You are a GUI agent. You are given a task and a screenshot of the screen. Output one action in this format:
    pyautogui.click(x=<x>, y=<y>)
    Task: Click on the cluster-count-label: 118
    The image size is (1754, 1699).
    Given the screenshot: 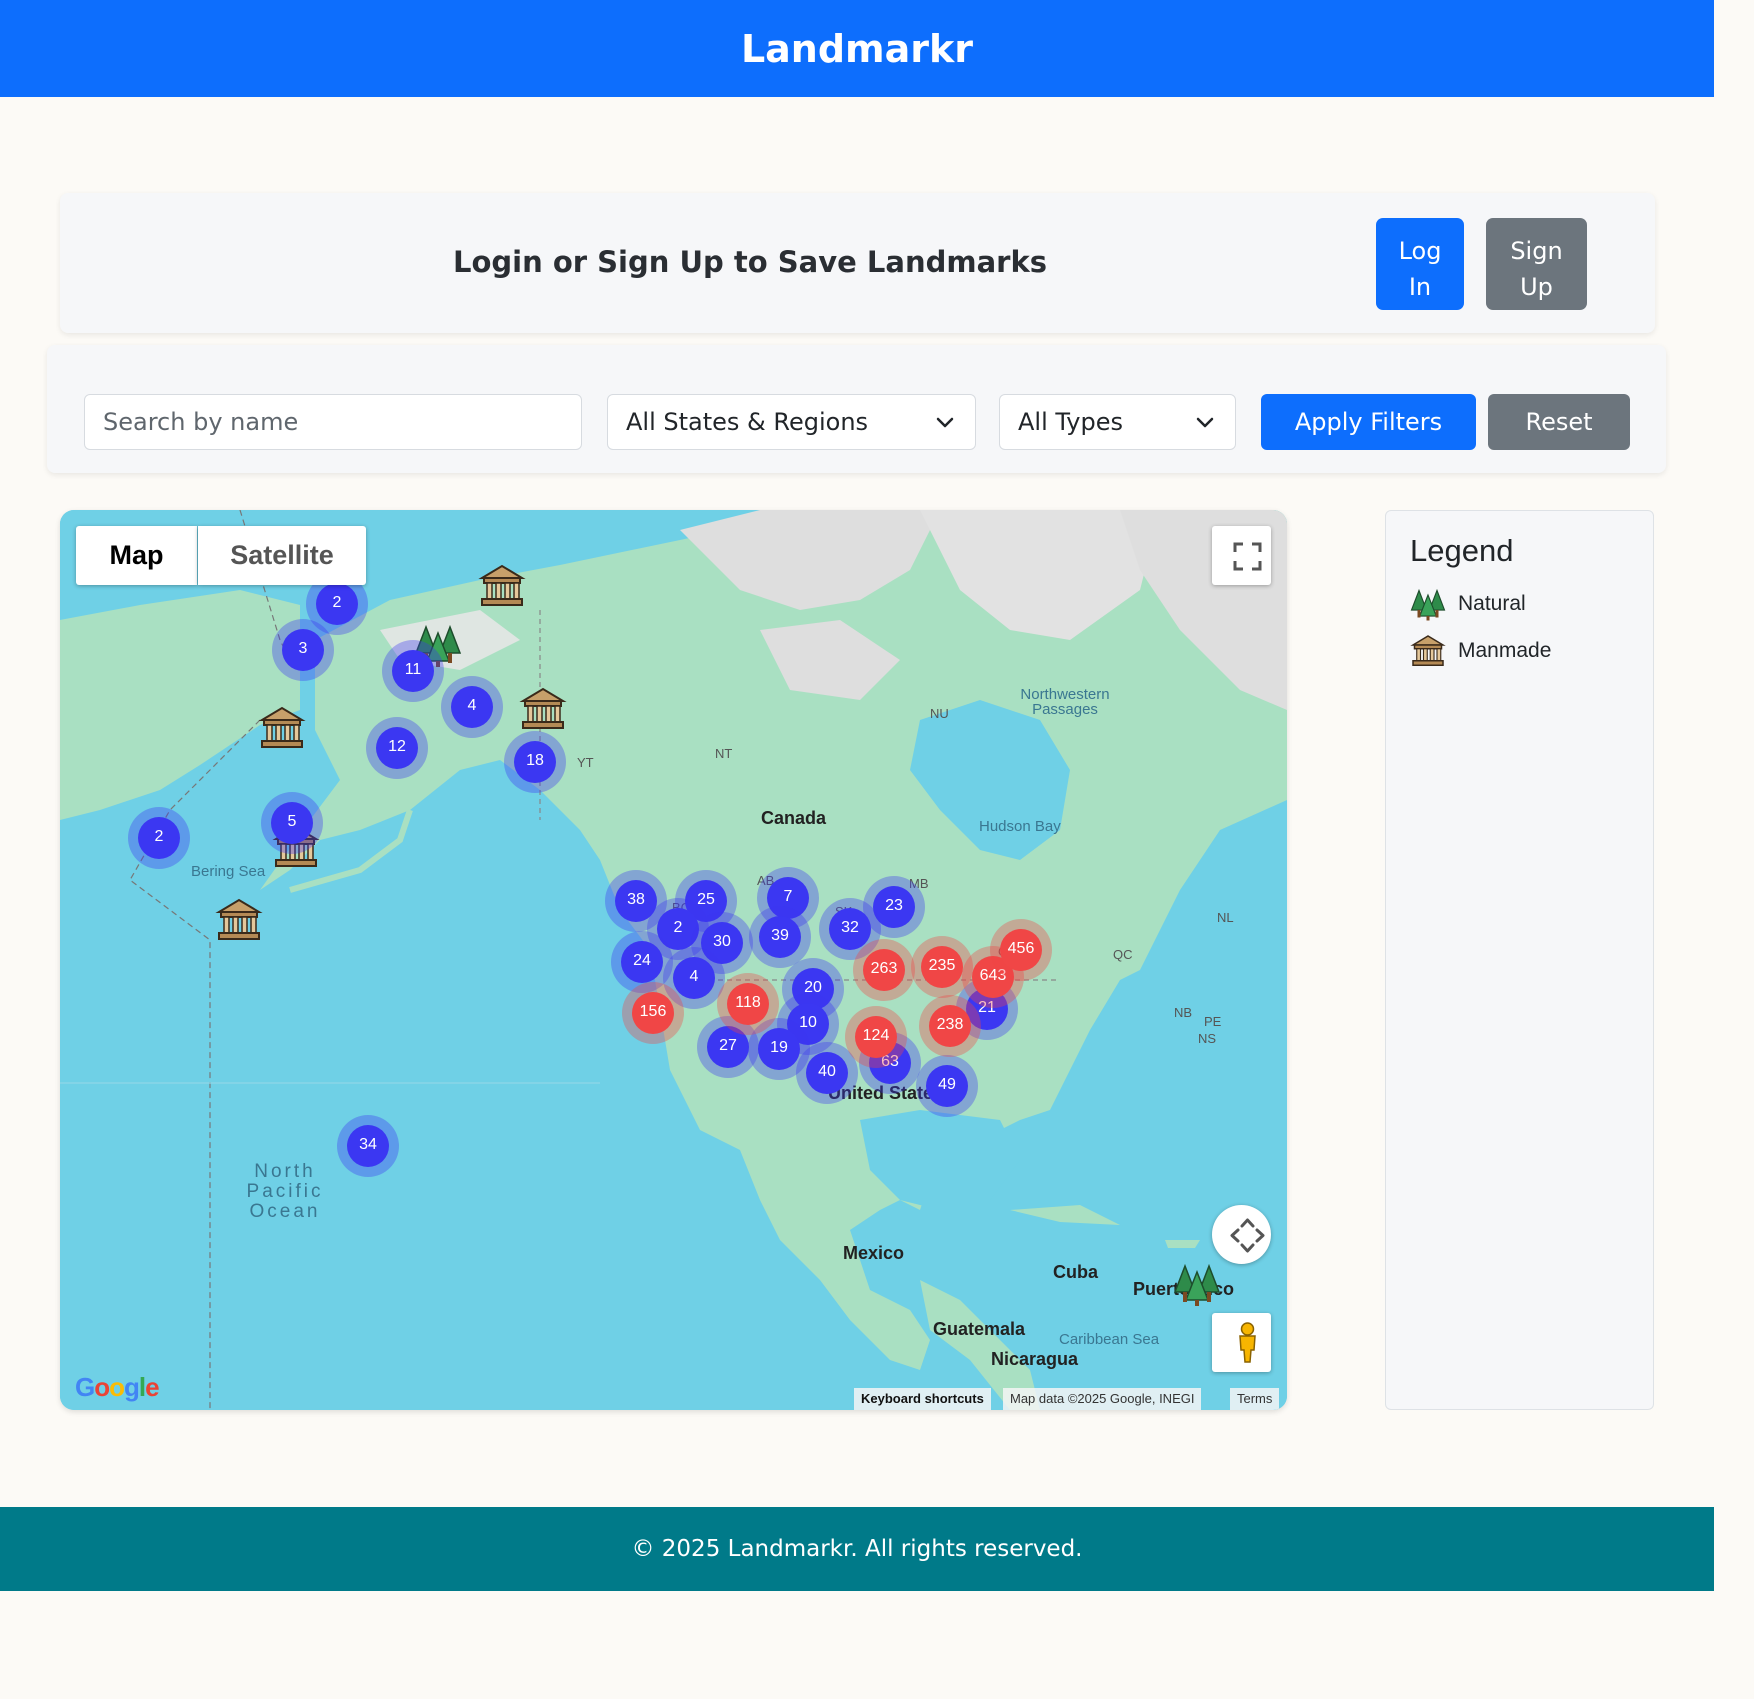 What is the action you would take?
    pyautogui.click(x=748, y=1002)
    